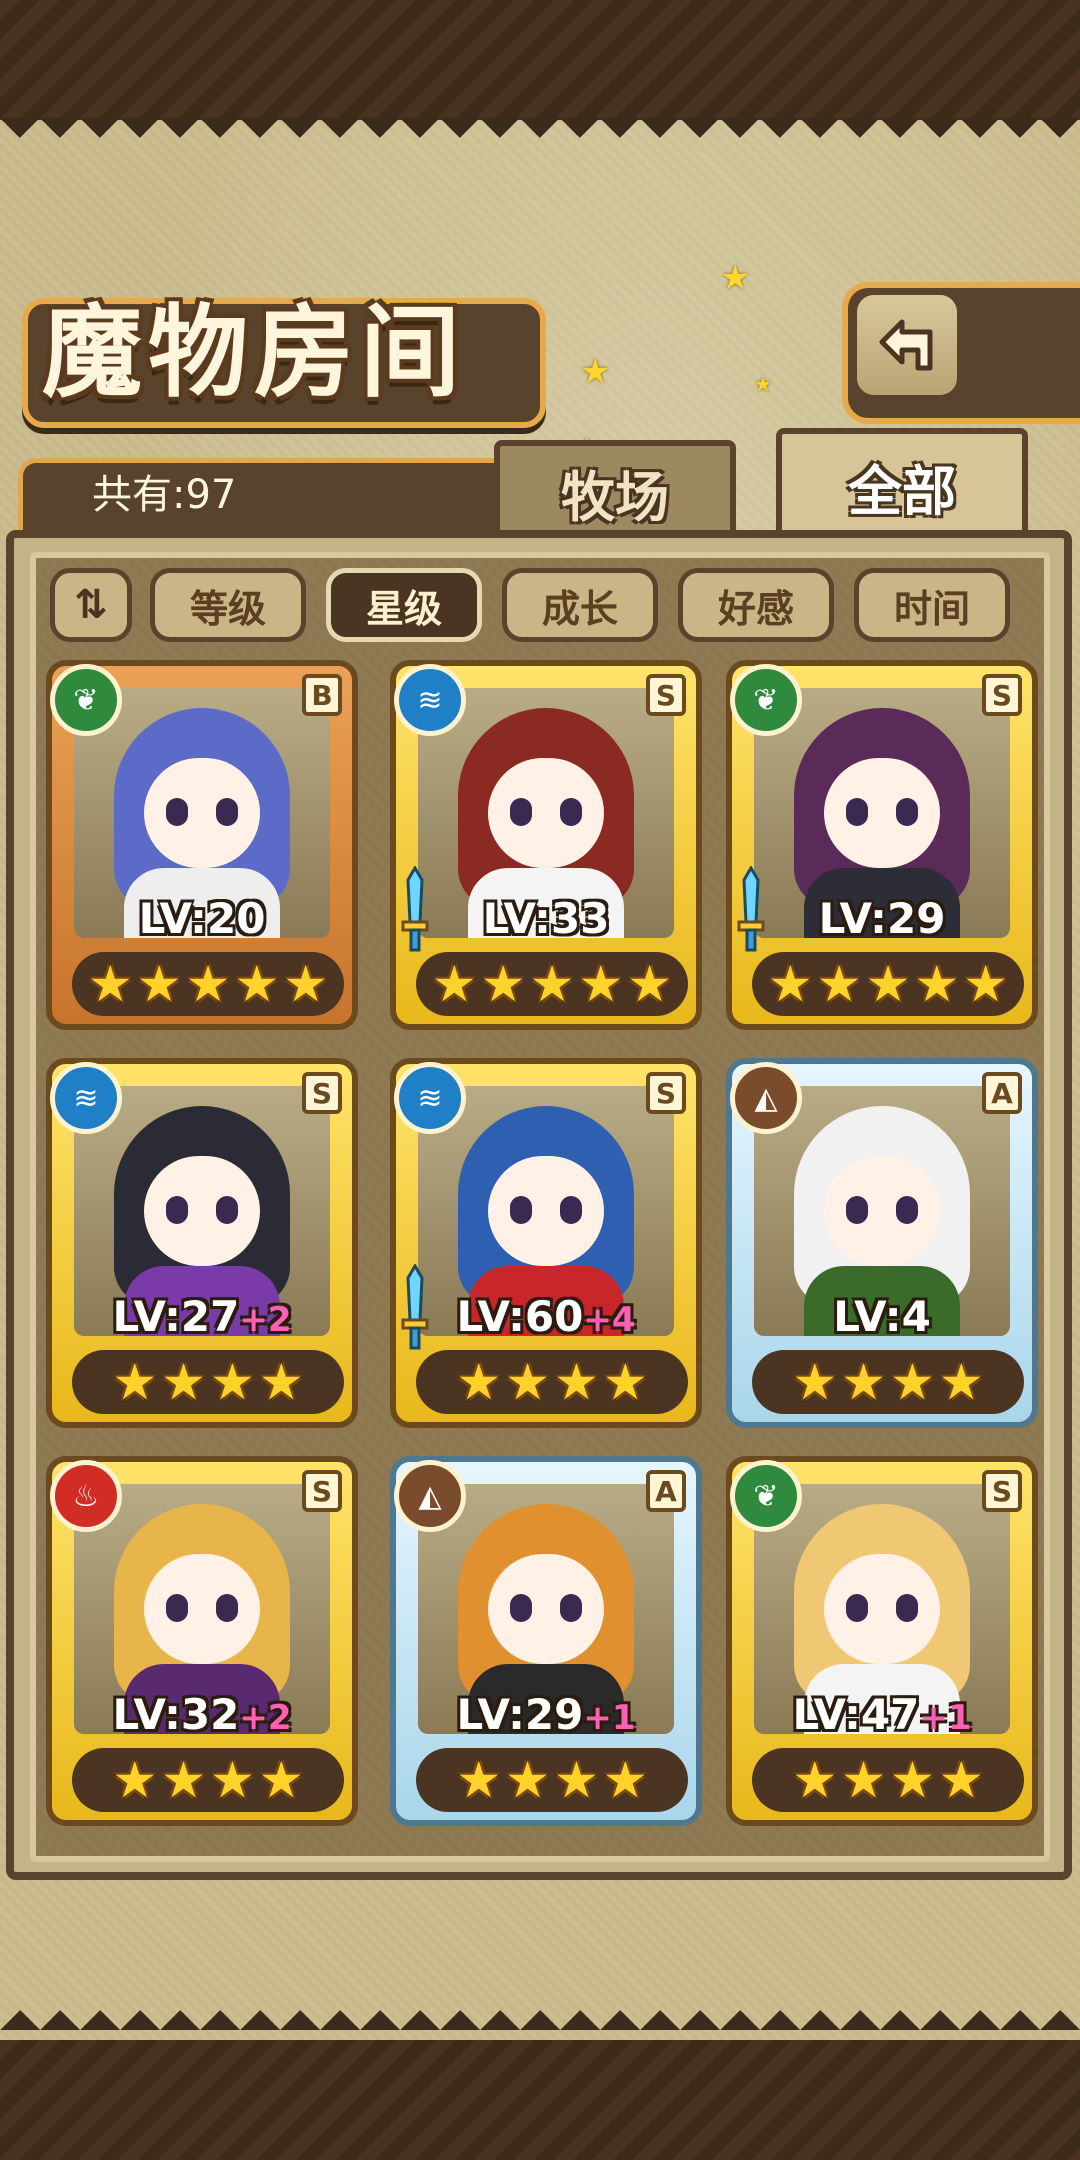 The image size is (1080, 2160). Describe the element at coordinates (86, 1496) in the screenshot. I see `fire-element-icon: ♨` at that location.